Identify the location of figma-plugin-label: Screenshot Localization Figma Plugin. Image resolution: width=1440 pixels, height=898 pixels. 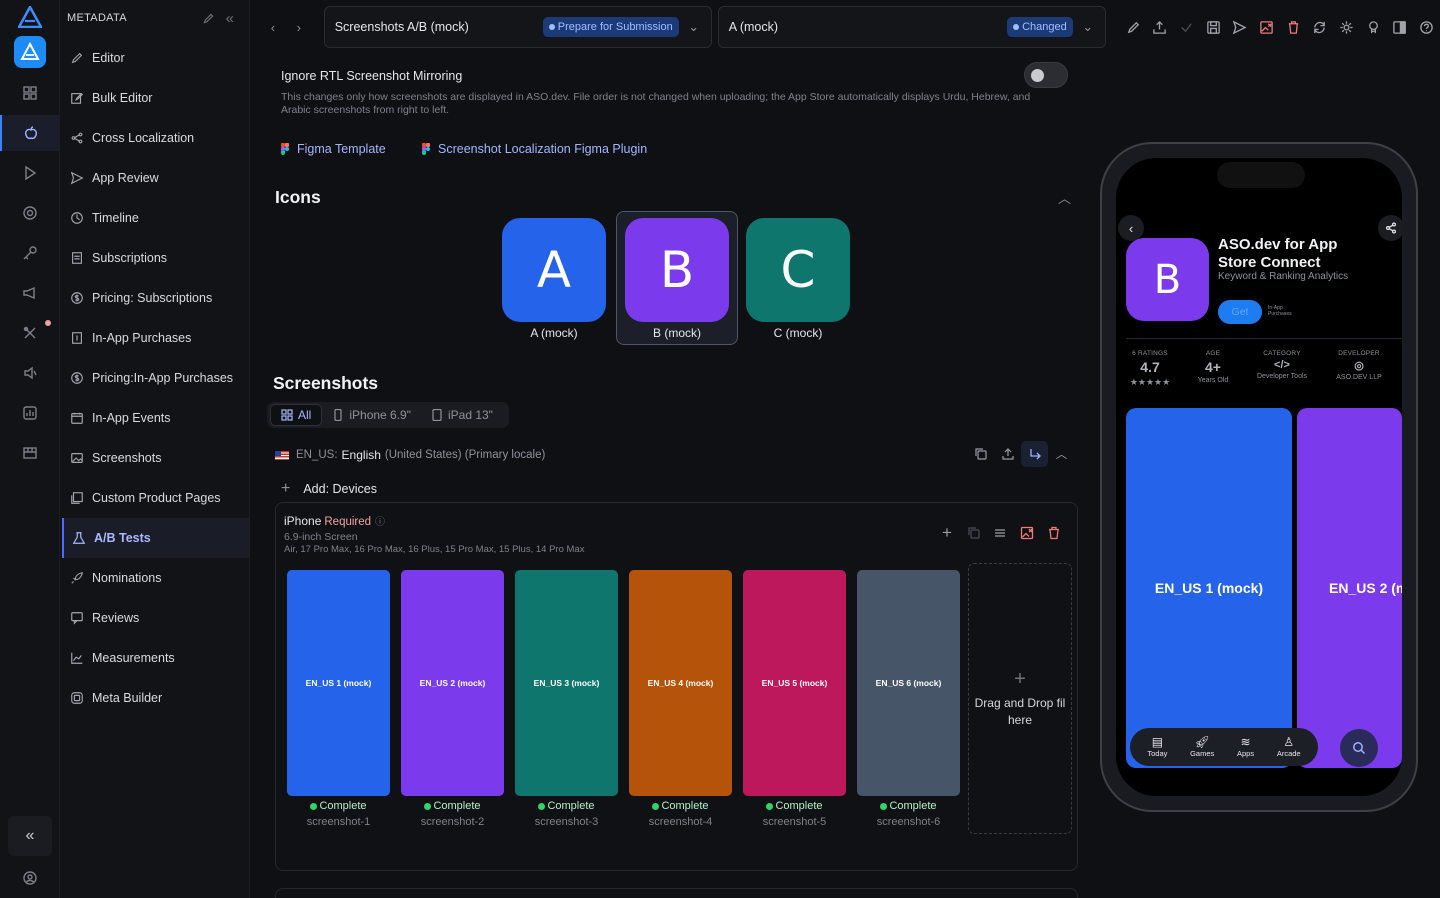
(543, 149).